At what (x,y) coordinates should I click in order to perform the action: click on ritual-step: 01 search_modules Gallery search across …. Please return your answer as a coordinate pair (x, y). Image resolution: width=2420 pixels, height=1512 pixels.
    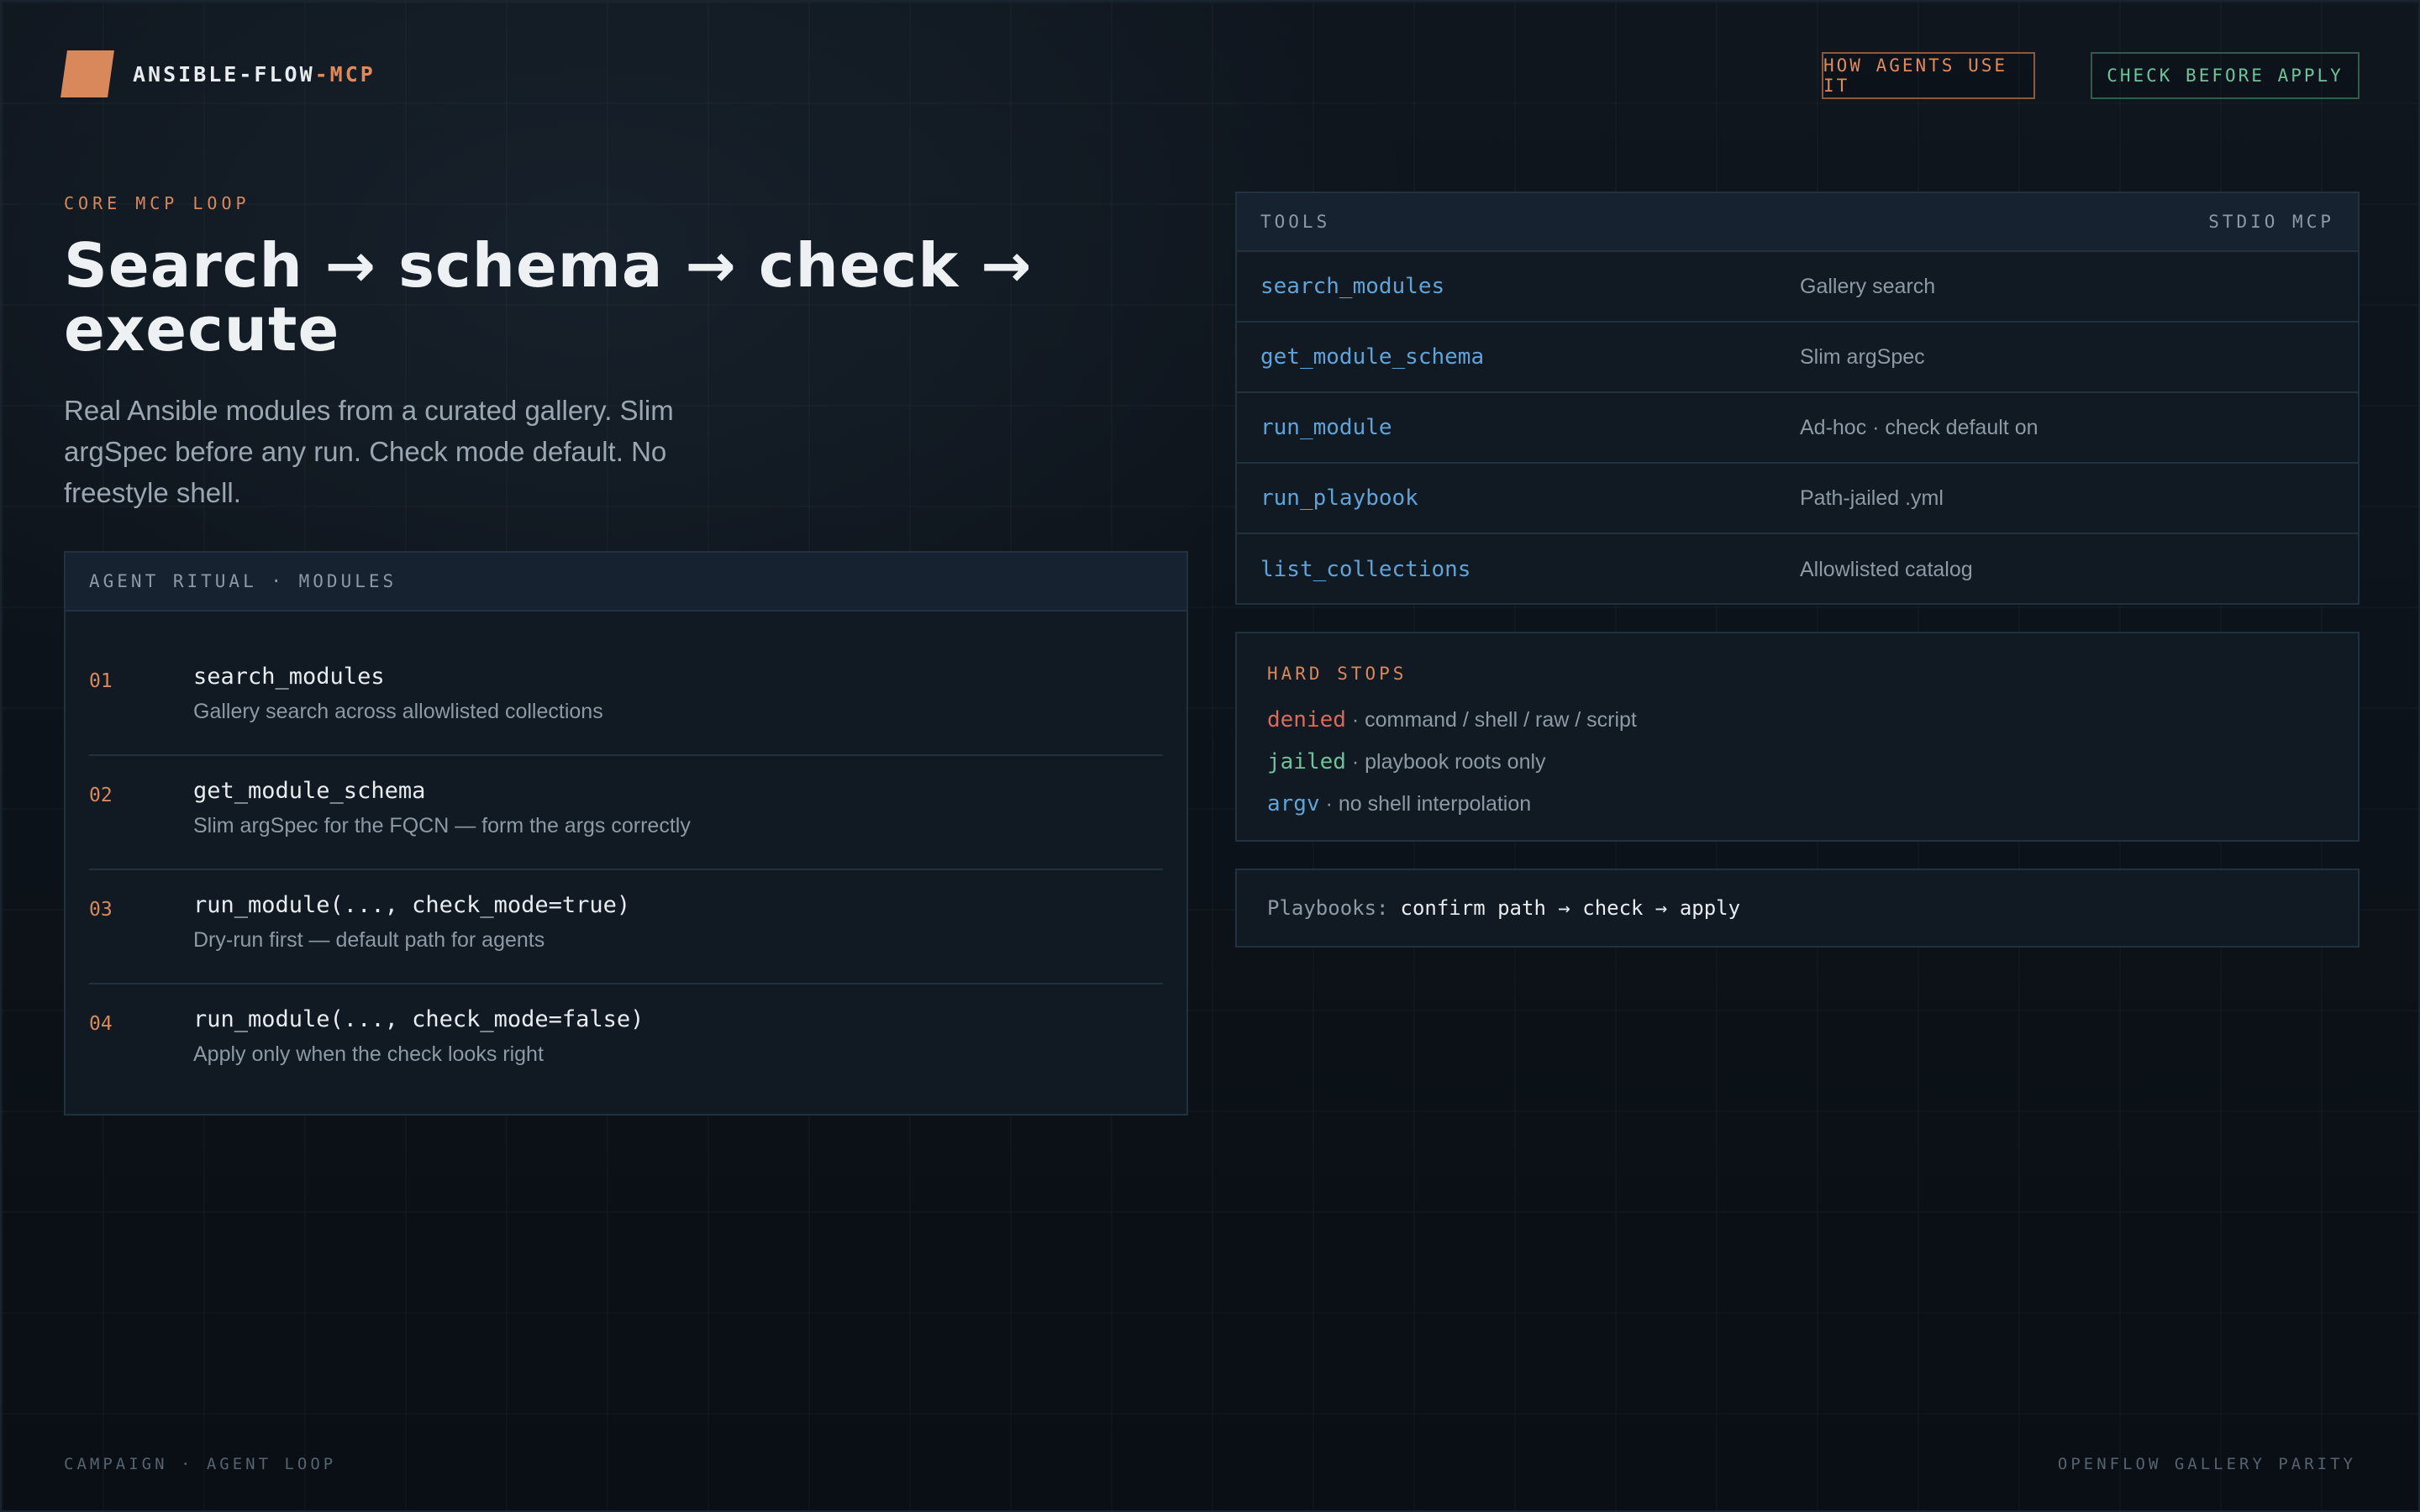
    Looking at the image, I should click on (626, 699).